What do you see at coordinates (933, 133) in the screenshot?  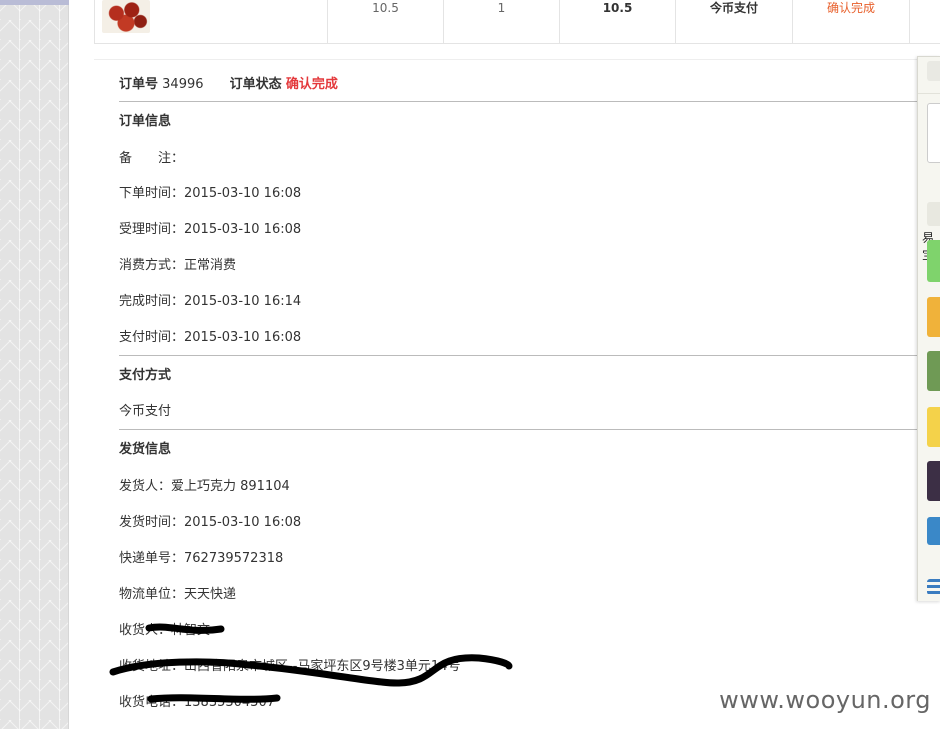 I see `chart-icon` at bounding box center [933, 133].